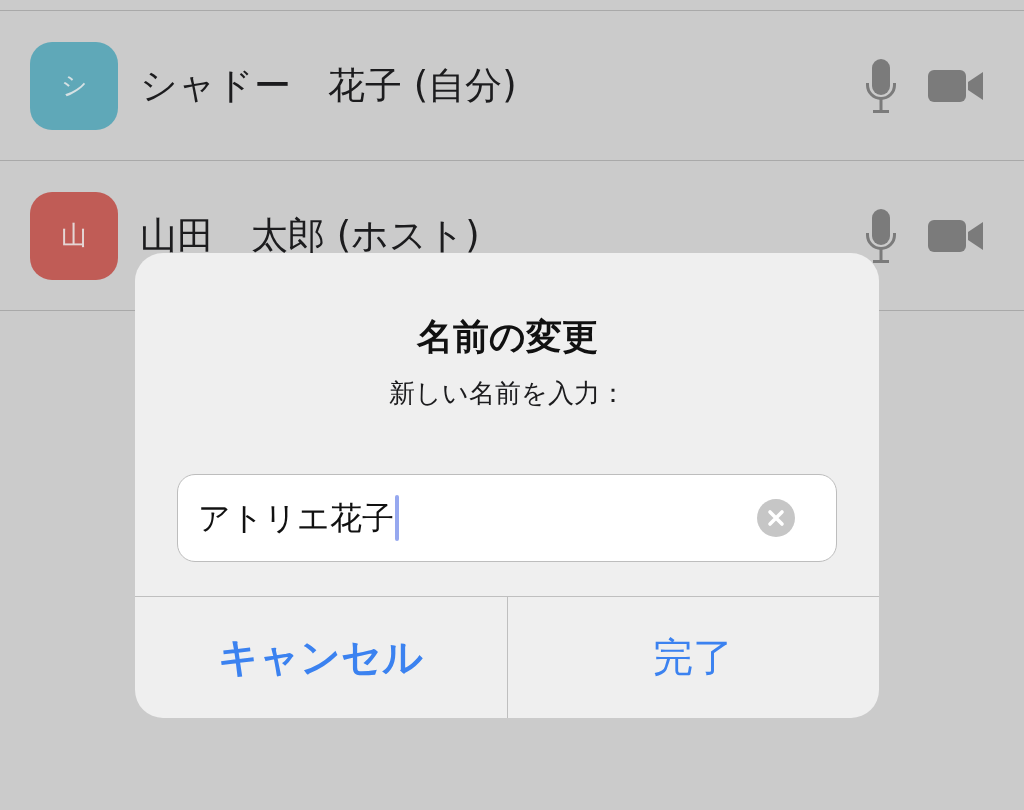 Image resolution: width=1024 pixels, height=810 pixels. I want to click on participant-name: 山田 太郎 (ホスト), so click(310, 235).